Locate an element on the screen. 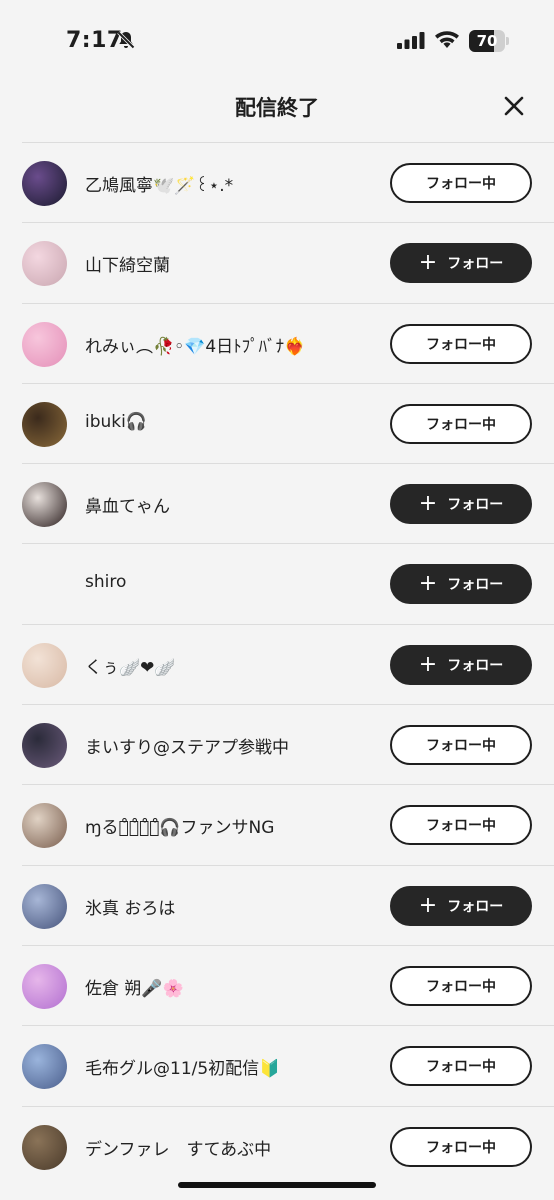 This screenshot has width=554, height=1200. list-item: 鼻血てゃん + フォロー is located at coordinates (288, 503).